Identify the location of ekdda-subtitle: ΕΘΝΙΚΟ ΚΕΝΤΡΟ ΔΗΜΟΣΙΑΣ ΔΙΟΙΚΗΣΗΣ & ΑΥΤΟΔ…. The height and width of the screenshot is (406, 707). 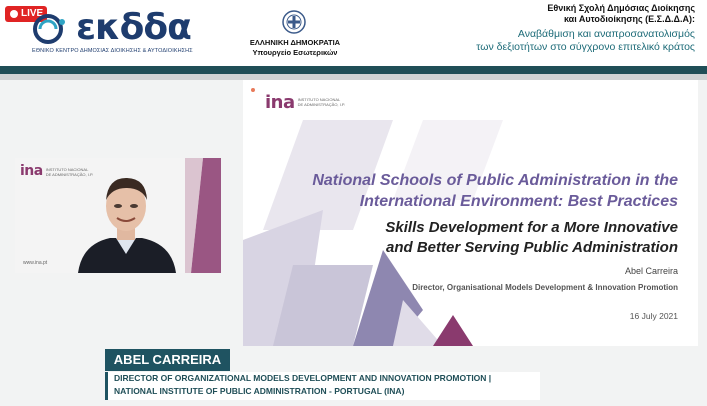
(112, 51).